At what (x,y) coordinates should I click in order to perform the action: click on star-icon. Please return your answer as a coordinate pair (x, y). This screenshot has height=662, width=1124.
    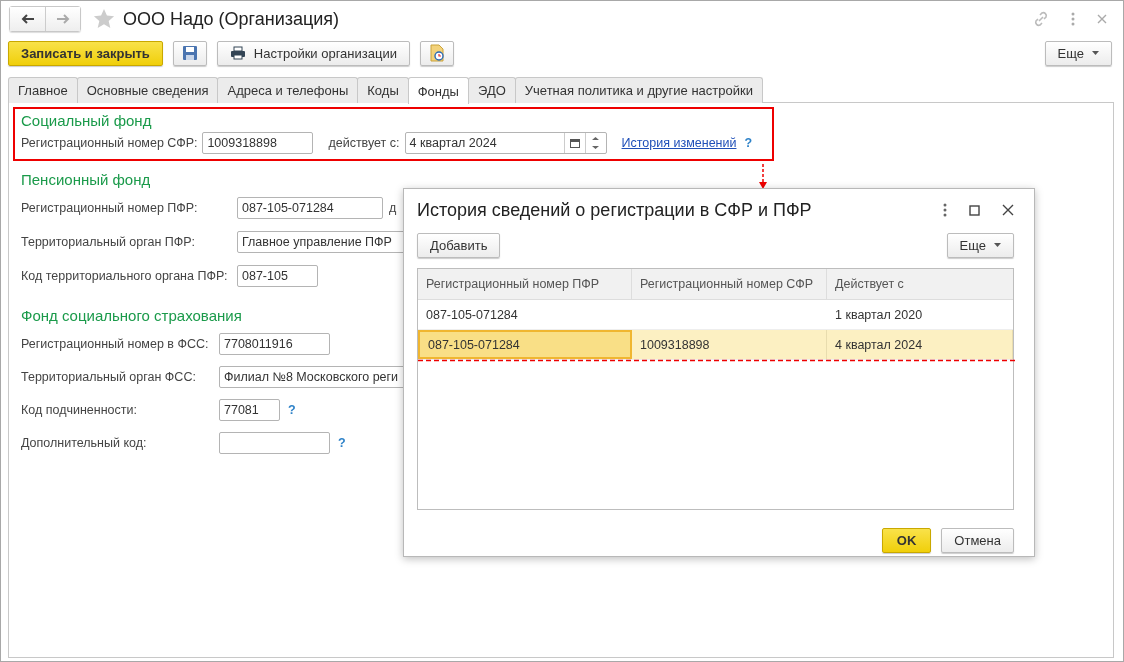
    Looking at the image, I should click on (104, 19).